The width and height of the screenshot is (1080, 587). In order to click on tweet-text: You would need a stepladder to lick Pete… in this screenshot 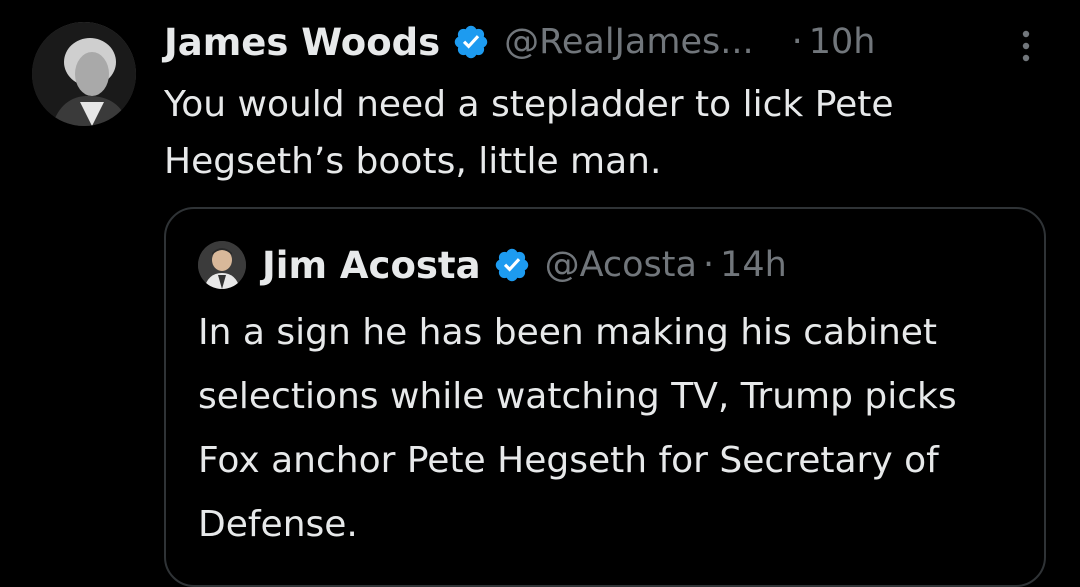, I will do `click(529, 133)`.